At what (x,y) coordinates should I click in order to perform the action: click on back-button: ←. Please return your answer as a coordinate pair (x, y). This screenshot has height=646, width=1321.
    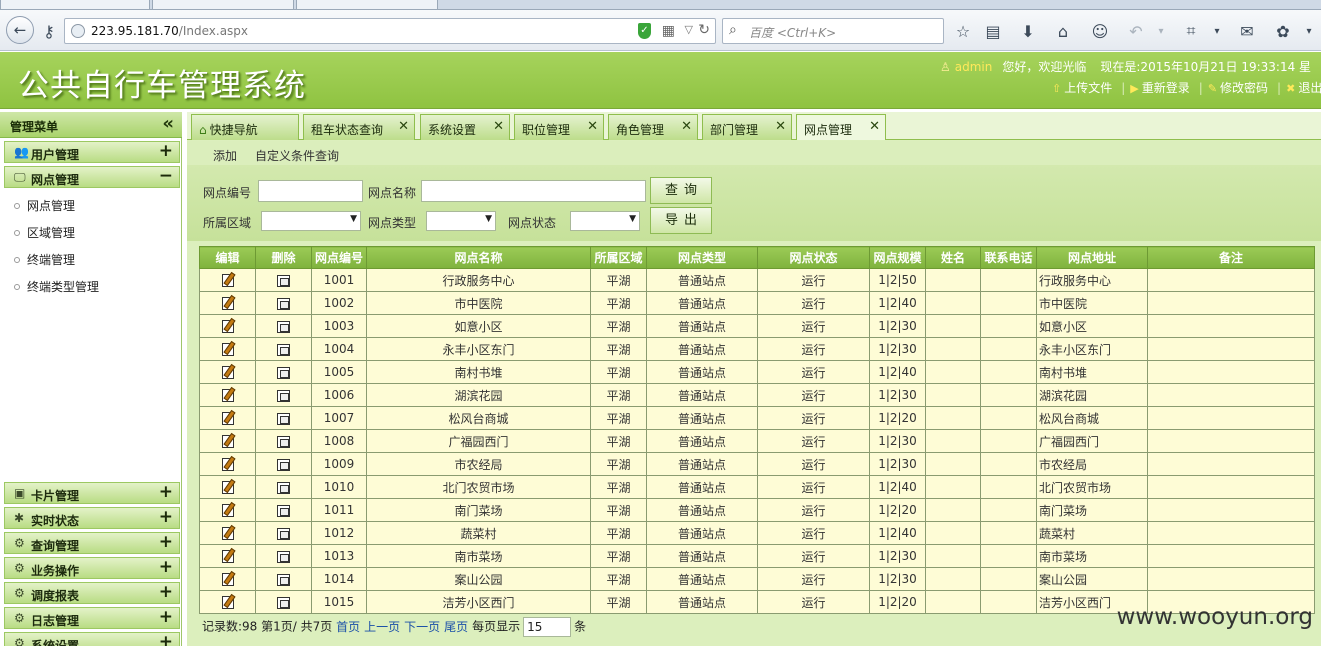
    Looking at the image, I should click on (20, 30).